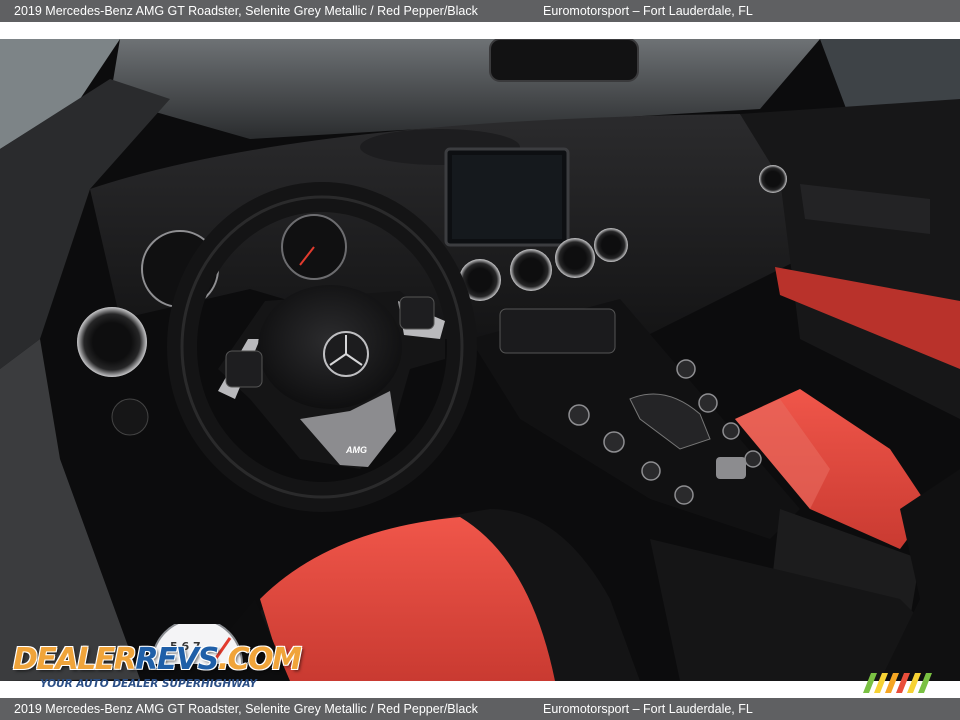 The height and width of the screenshot is (720, 960). I want to click on logo-com: .COM, so click(259, 659).